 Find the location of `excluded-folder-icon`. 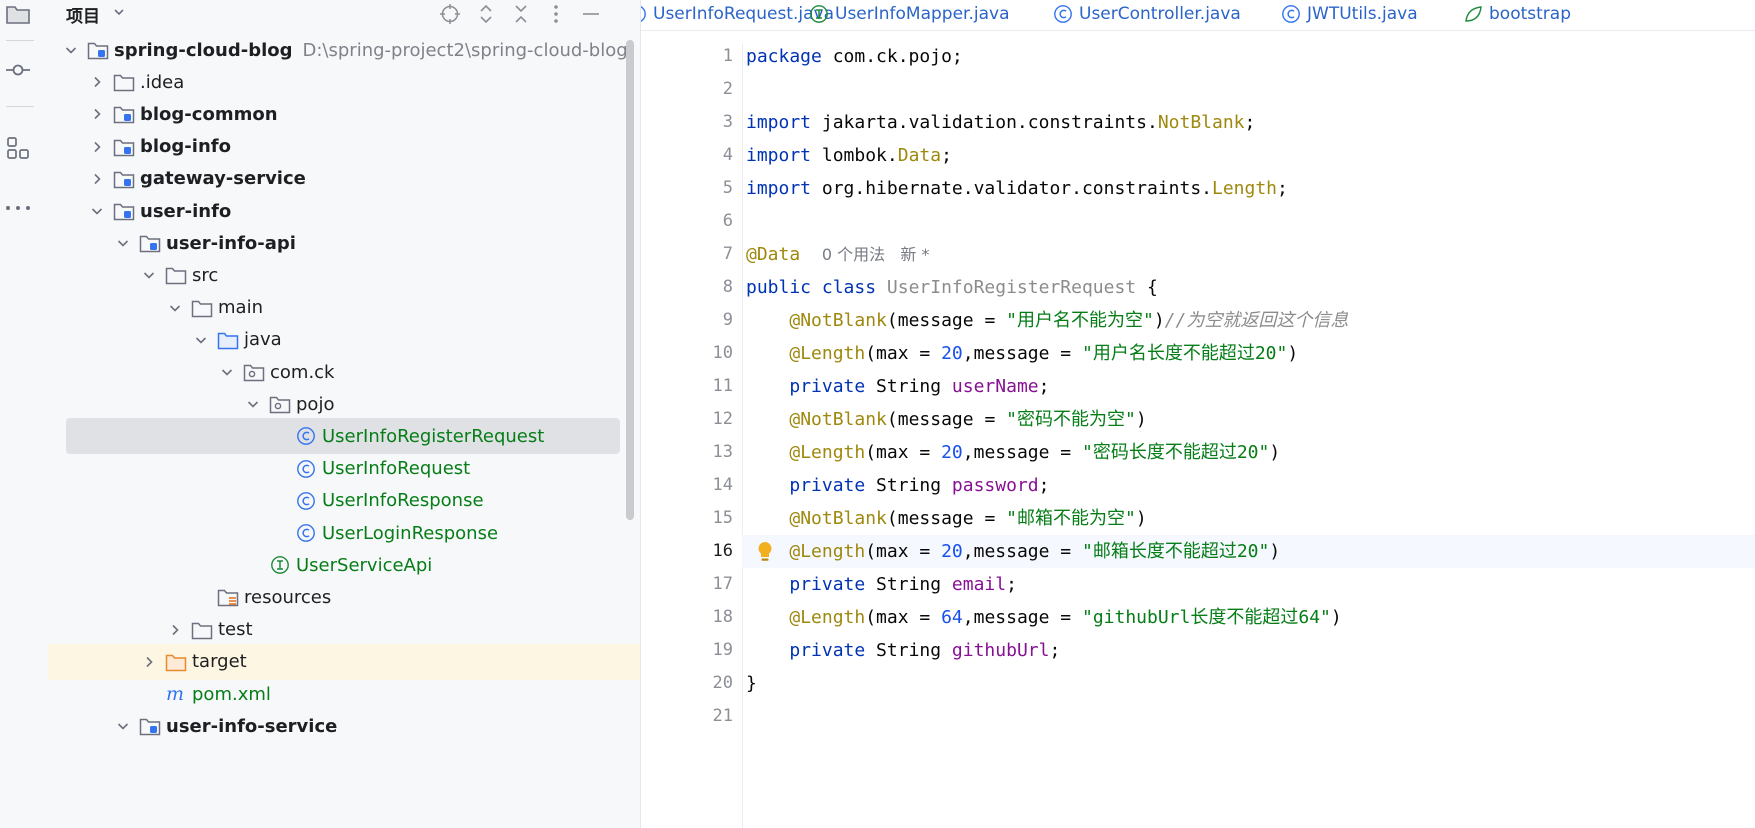

excluded-folder-icon is located at coordinates (176, 662).